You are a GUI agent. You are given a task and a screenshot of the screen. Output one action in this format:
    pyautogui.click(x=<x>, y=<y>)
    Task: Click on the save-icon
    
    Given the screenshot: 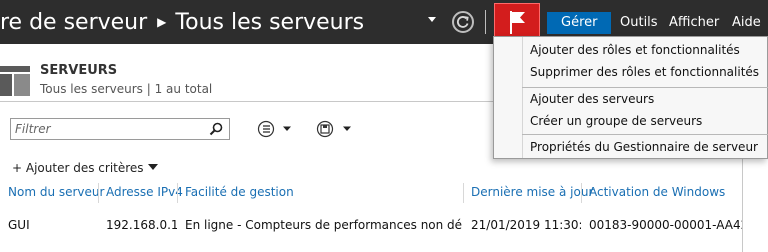 What is the action you would take?
    pyautogui.click(x=333, y=129)
    